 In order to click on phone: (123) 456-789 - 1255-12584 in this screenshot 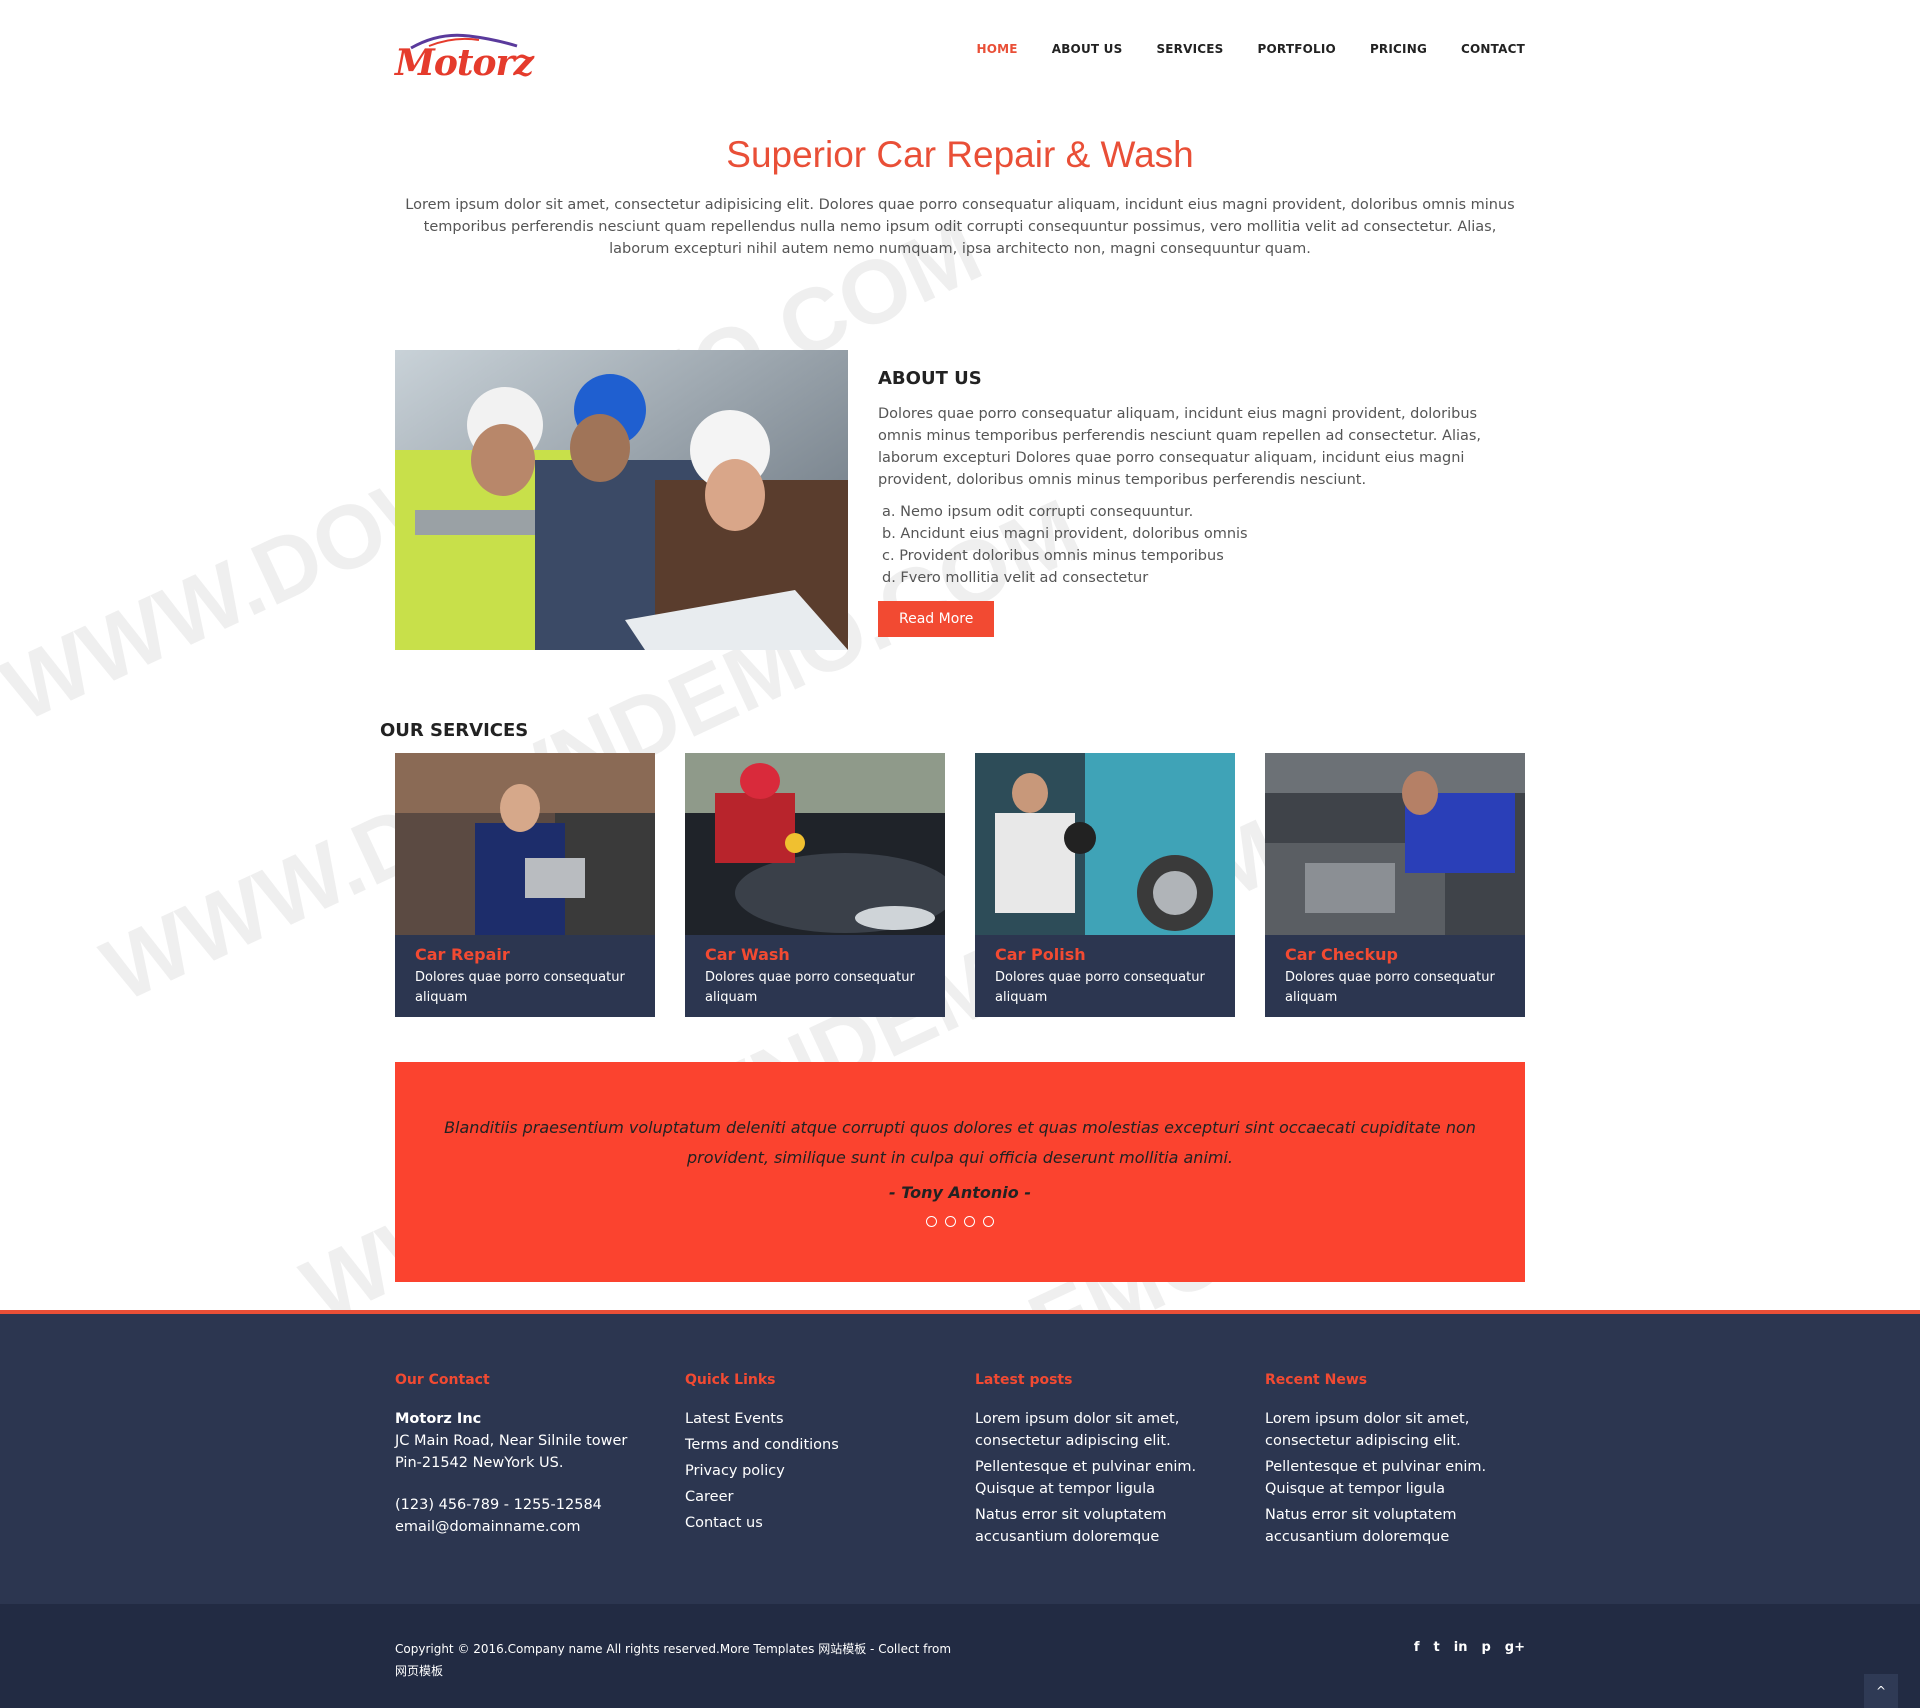, I will do `click(498, 1505)`.